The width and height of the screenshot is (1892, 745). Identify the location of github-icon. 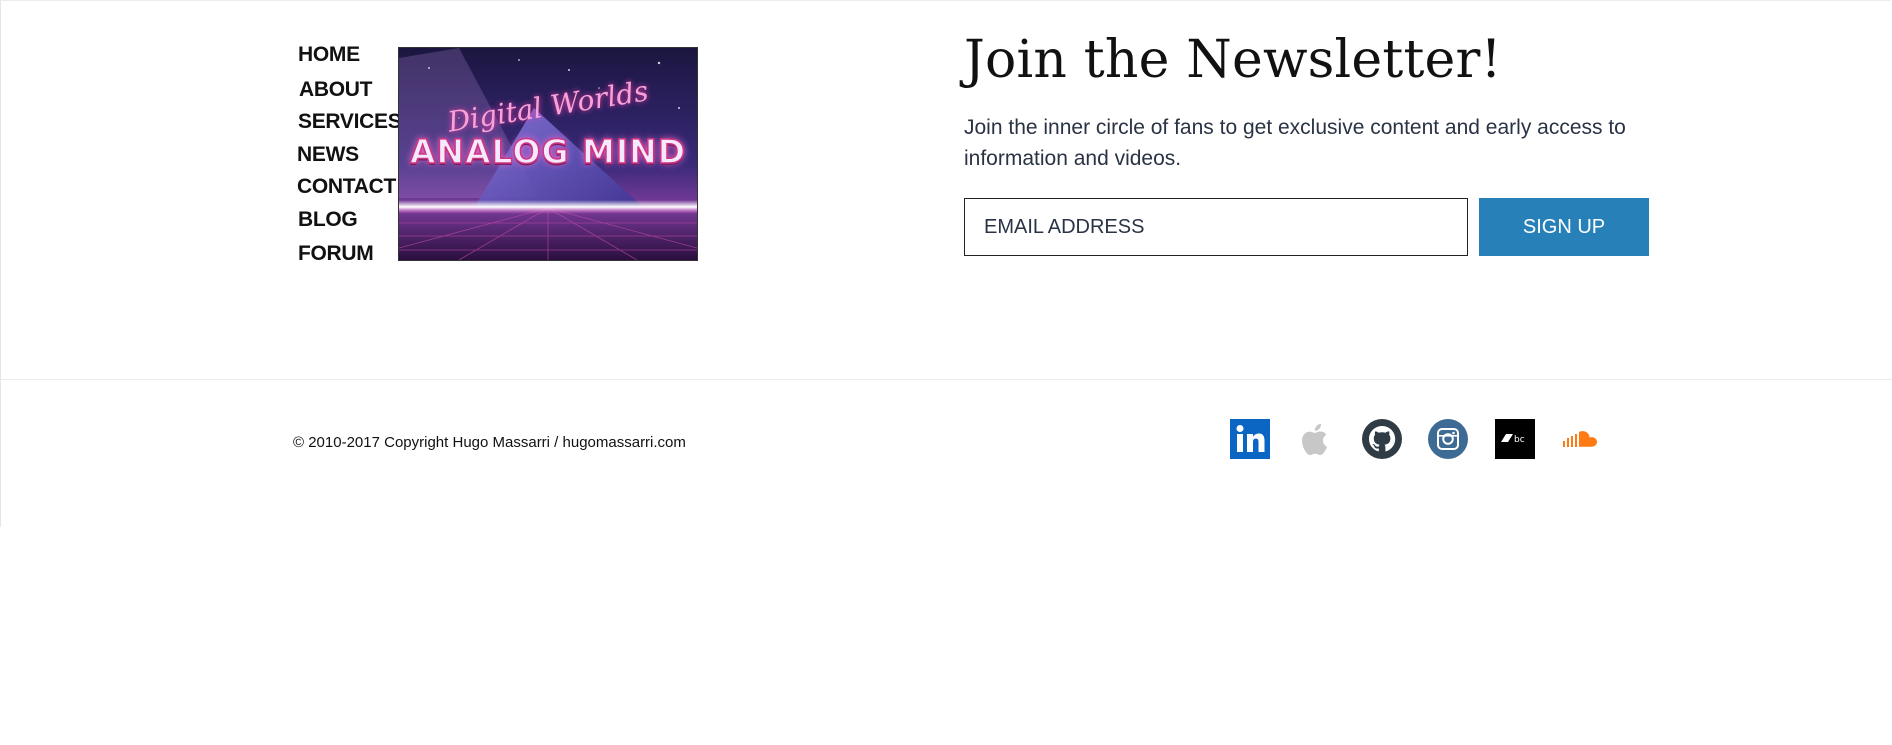
(1382, 439).